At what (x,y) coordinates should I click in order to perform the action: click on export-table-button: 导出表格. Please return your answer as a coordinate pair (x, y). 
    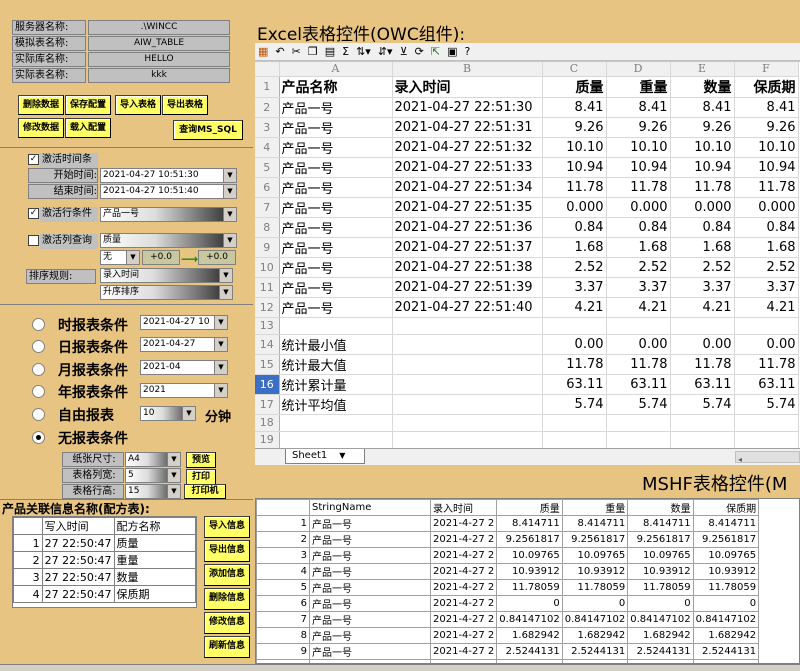
    Looking at the image, I should click on (185, 105).